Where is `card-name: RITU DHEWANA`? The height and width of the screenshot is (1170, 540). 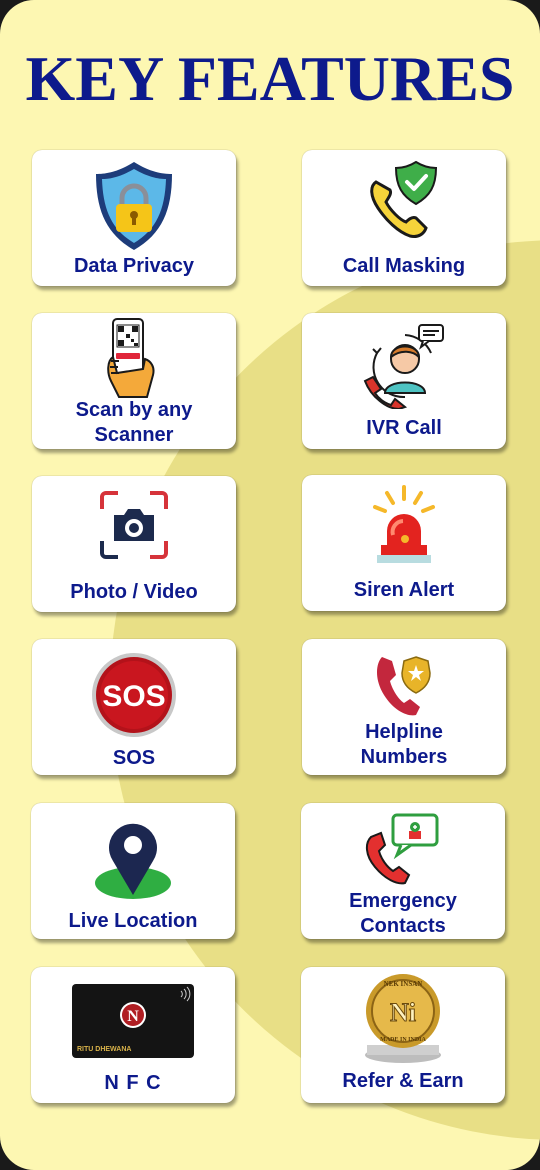
card-name: RITU DHEWANA is located at coordinates (104, 1049).